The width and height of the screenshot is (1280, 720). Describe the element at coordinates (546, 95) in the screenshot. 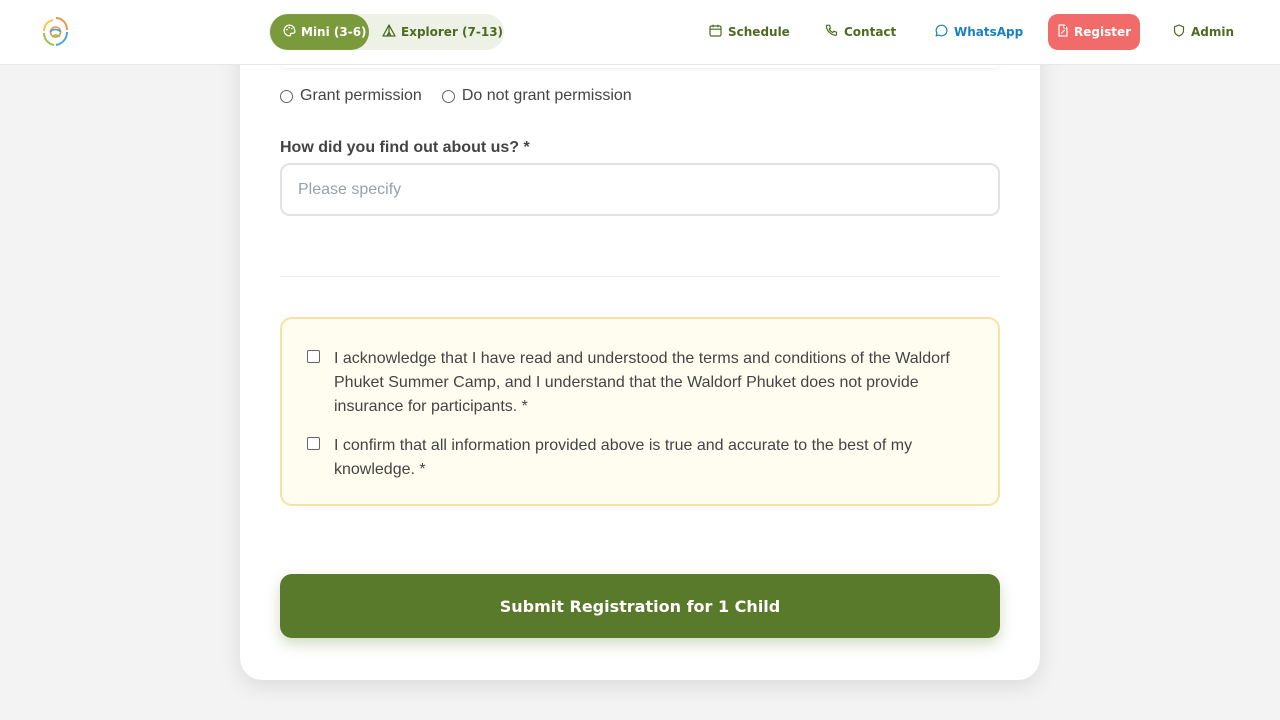

I see `deny-permission-label: Do not grant permission` at that location.